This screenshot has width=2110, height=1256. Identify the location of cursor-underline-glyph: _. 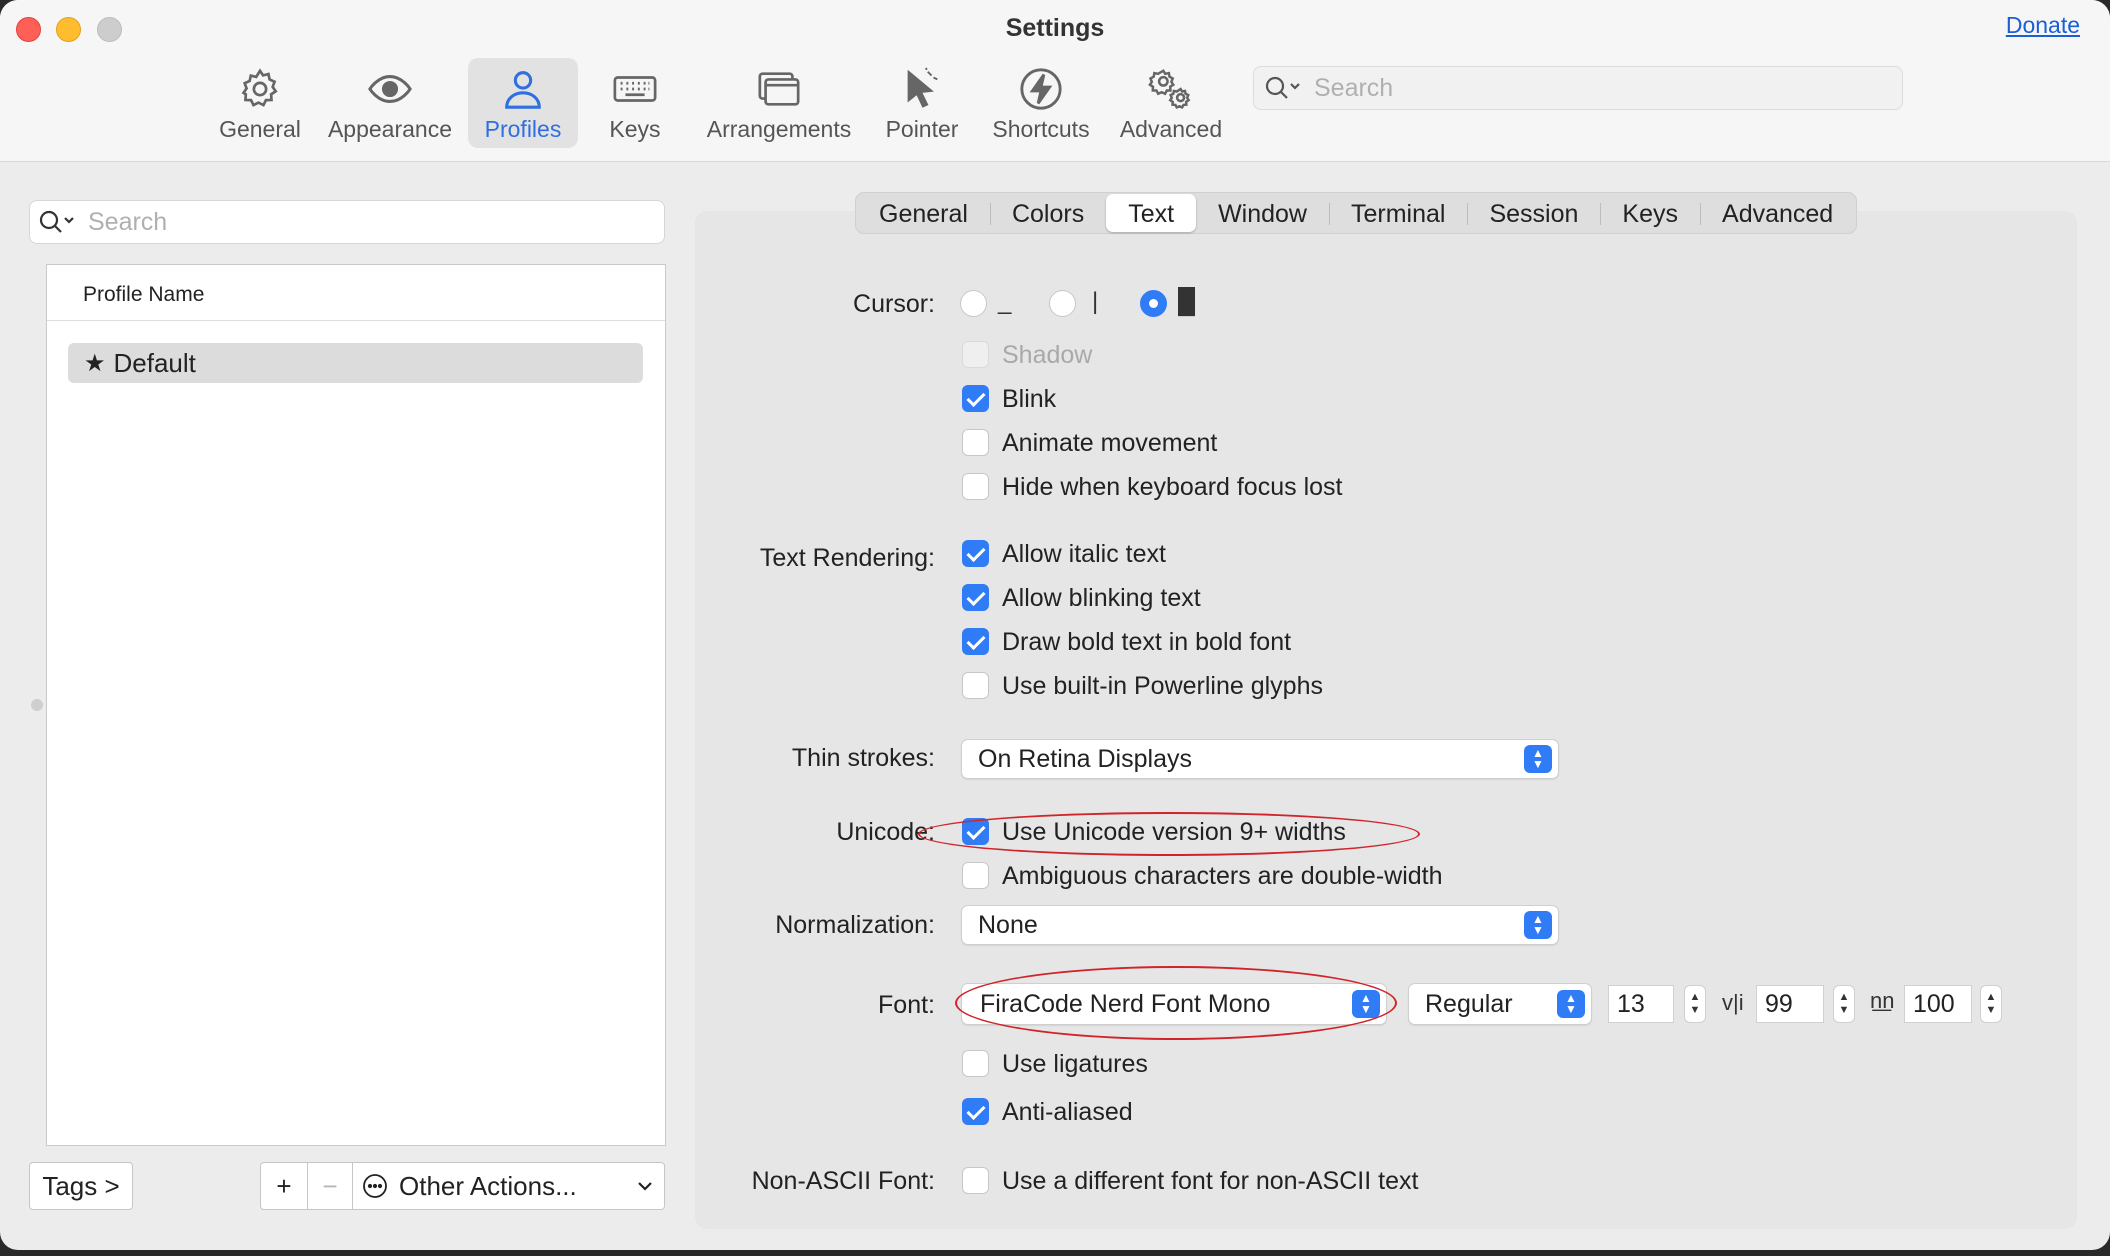
(1005, 301).